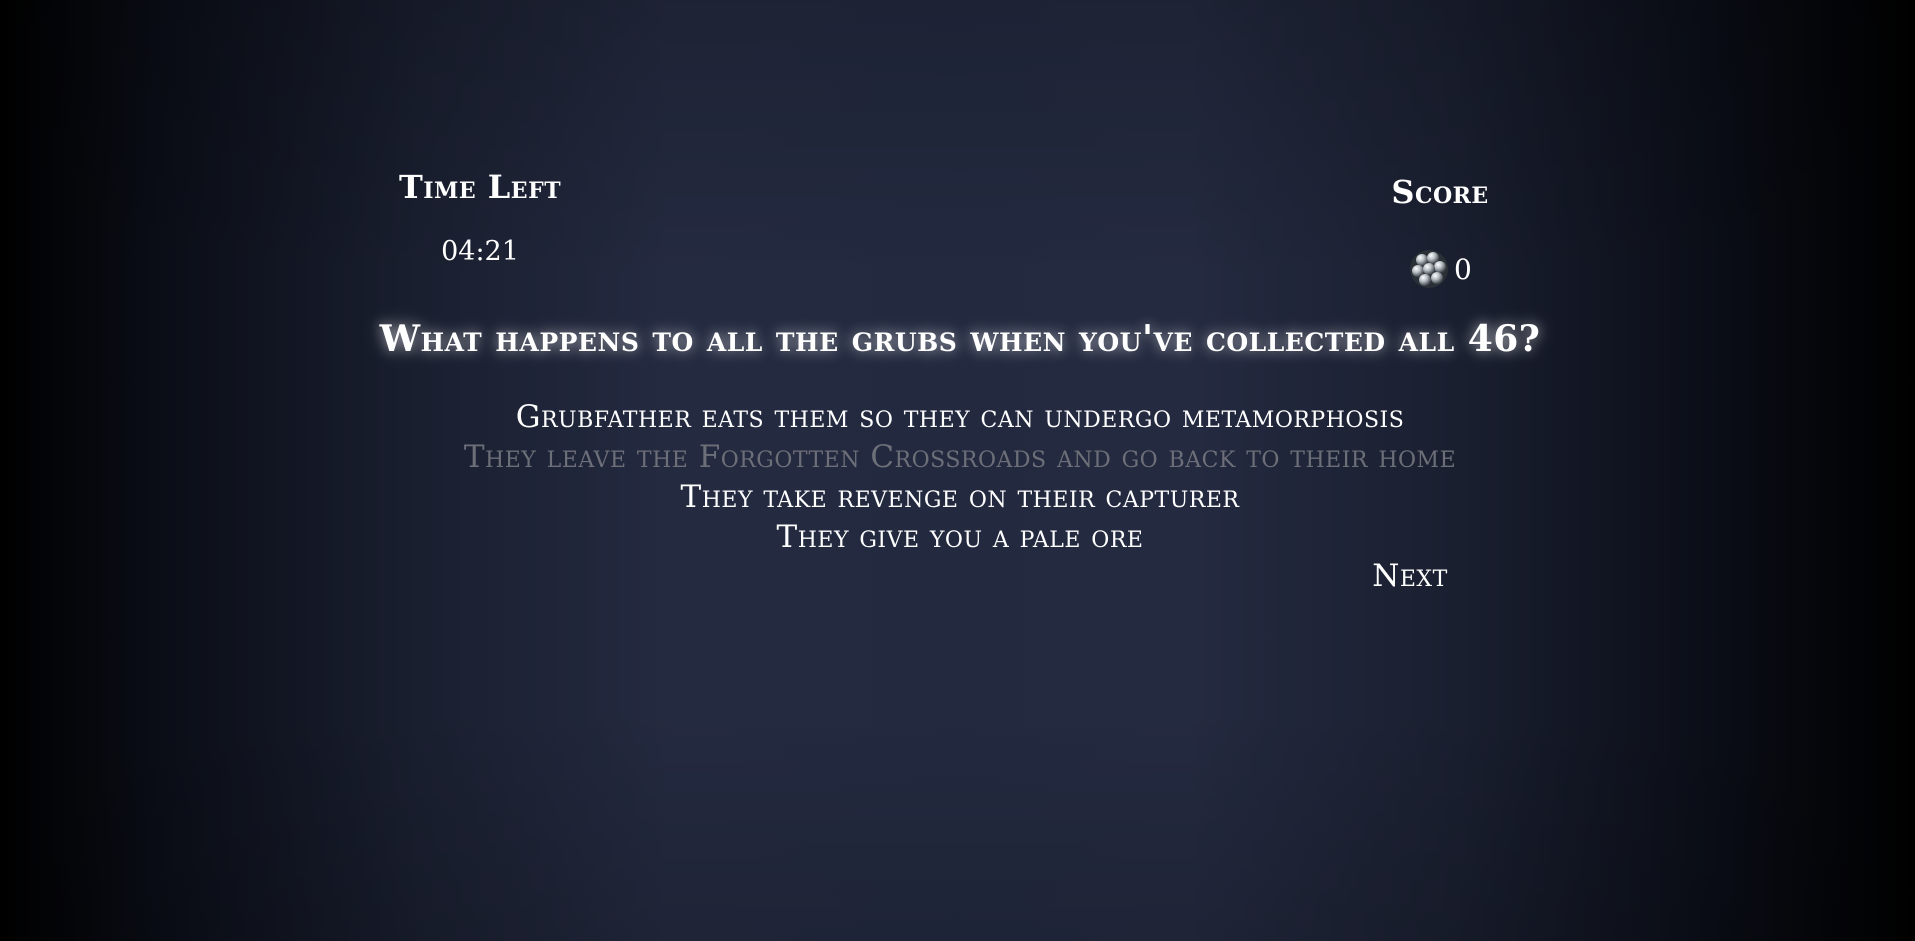 The height and width of the screenshot is (941, 1915). Describe the element at coordinates (1429, 269) in the screenshot. I see `grub-cluster-icon` at that location.